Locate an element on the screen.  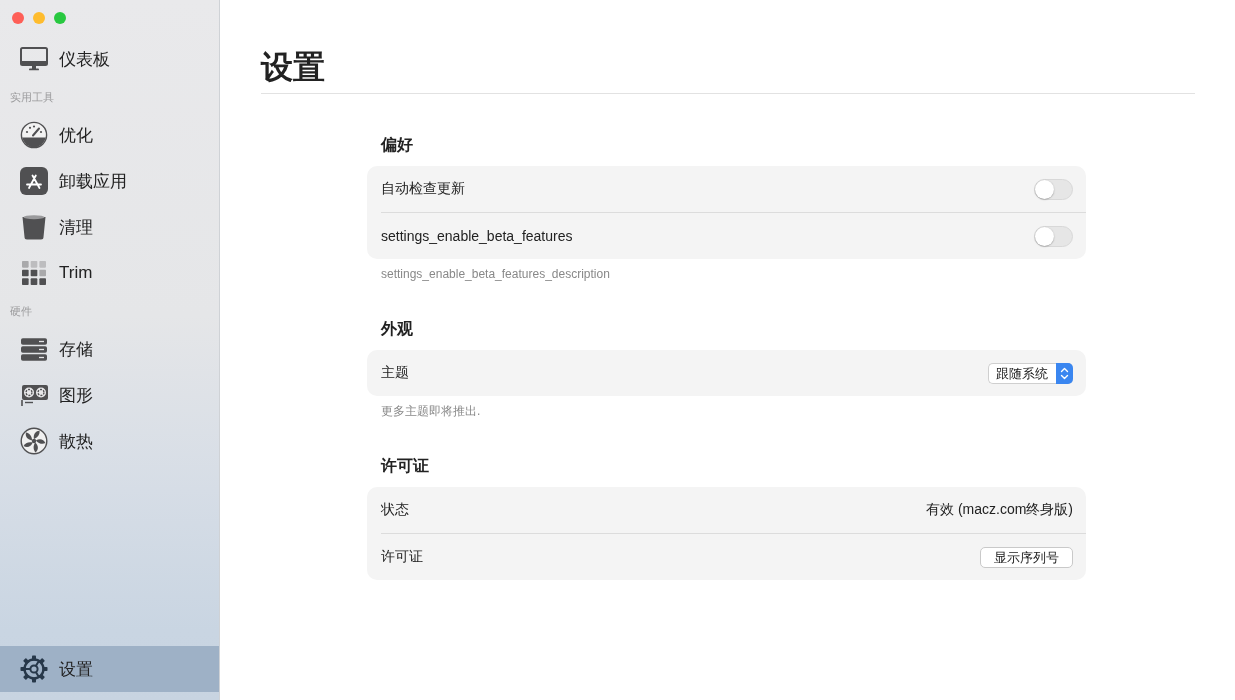
section-heading: 外观 is located at coordinates (397, 329).